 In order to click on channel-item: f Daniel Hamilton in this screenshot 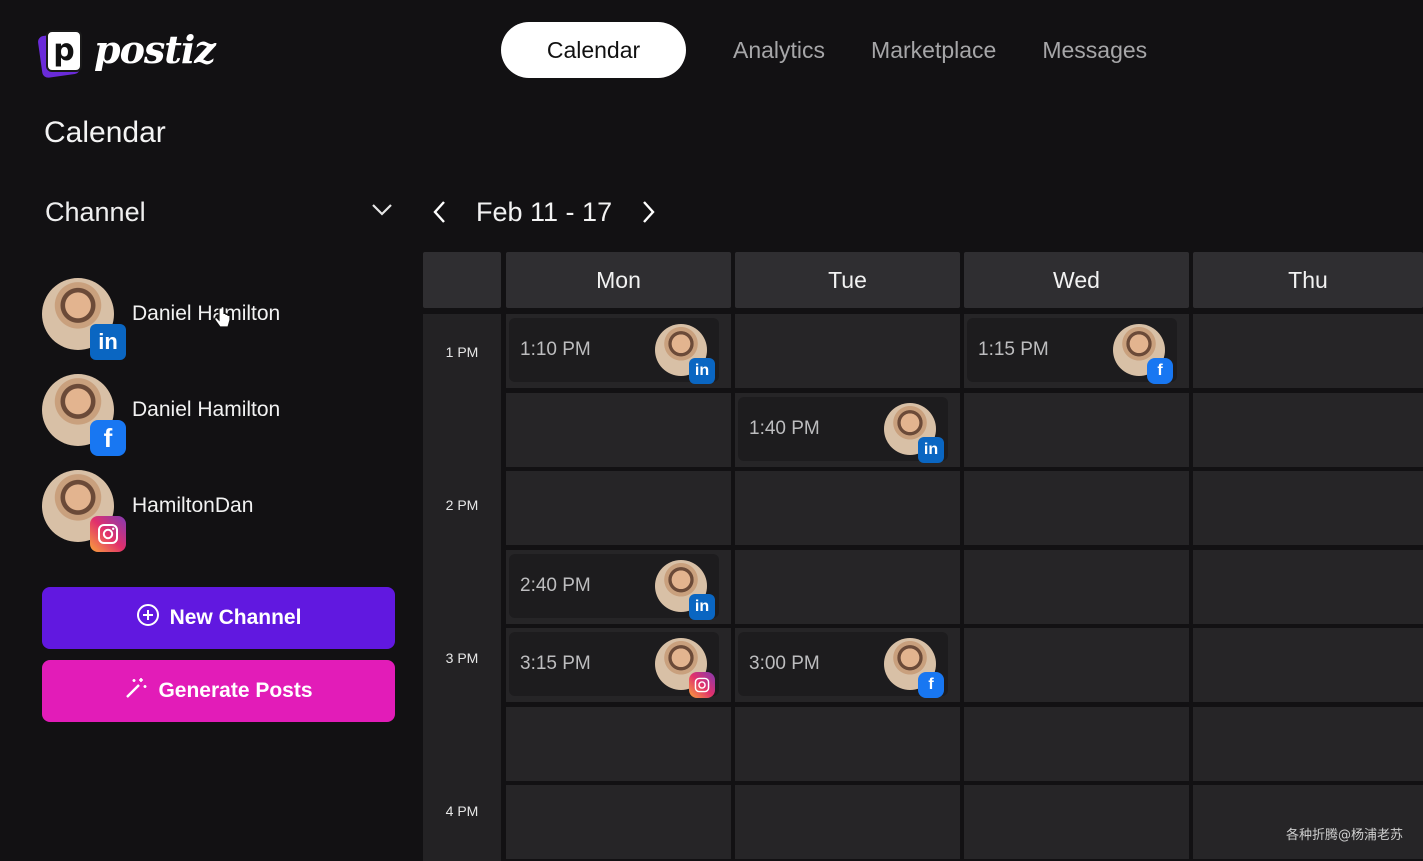, I will do `click(161, 410)`.